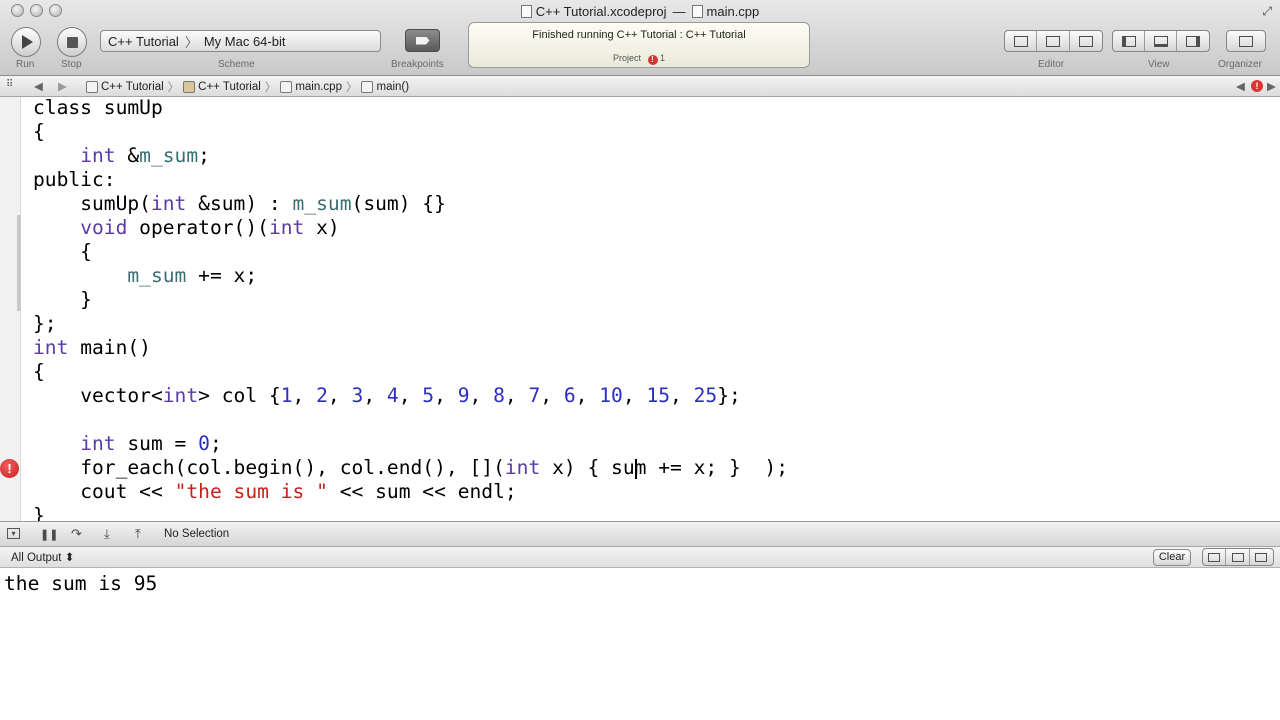  Describe the element at coordinates (127, 444) in the screenshot. I see `code-line: int sum = 0;` at that location.